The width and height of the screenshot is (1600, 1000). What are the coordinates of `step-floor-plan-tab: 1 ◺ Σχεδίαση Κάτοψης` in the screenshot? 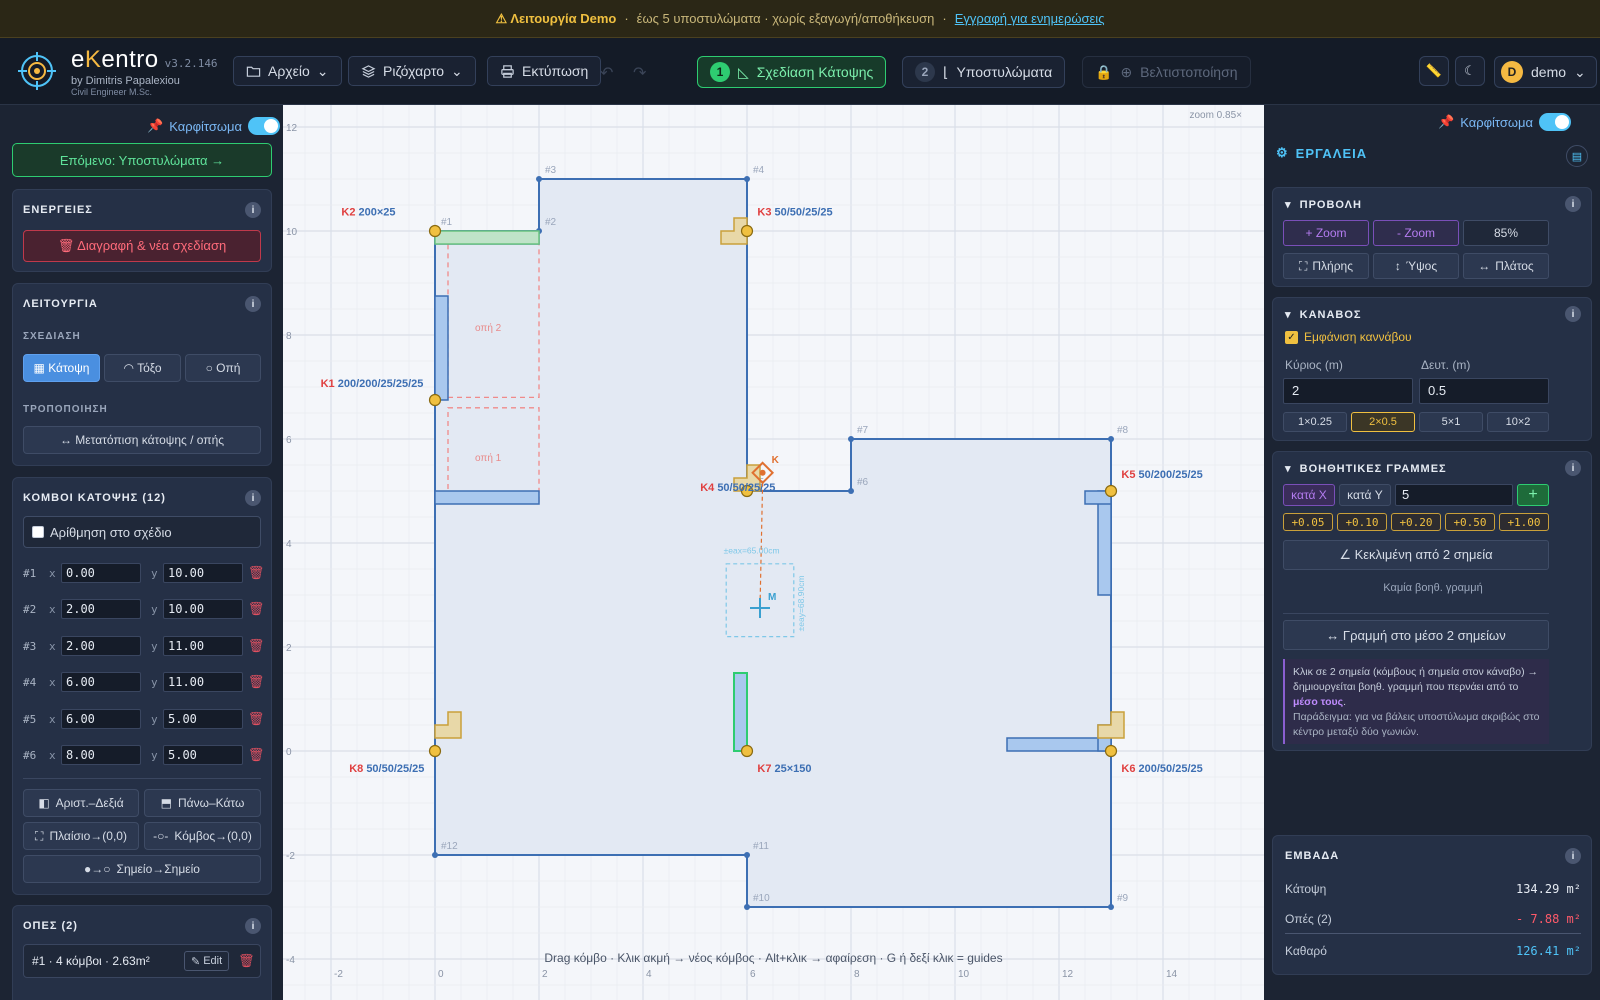 It's located at (792, 72).